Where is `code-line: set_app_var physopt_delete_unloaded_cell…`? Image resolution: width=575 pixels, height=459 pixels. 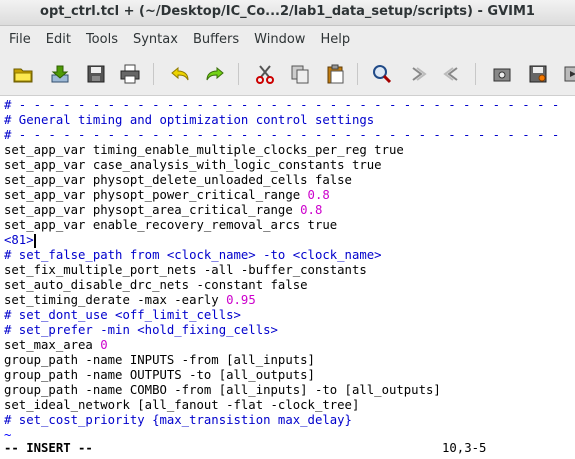
code-line: set_app_var physopt_delete_unloaded_cell… is located at coordinates (178, 180).